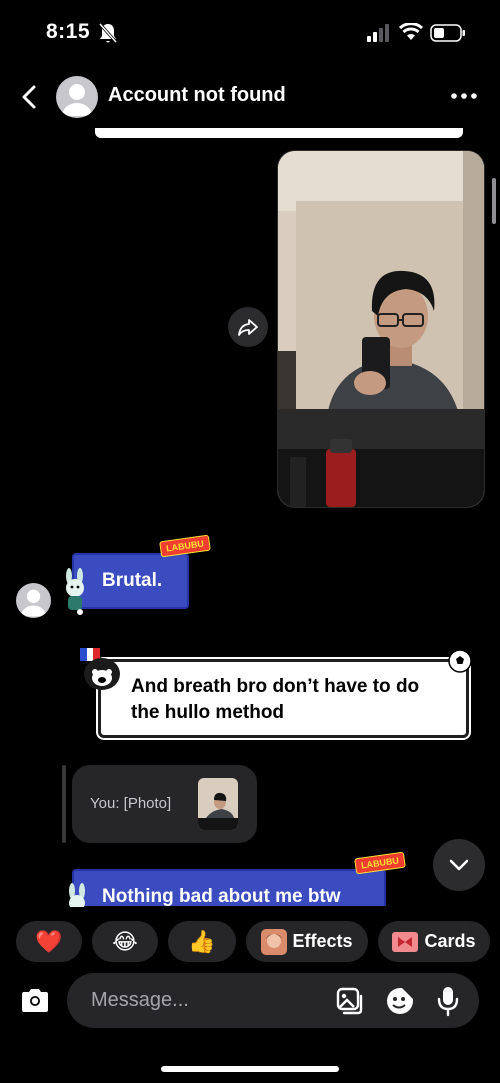 The width and height of the screenshot is (500, 1083). Describe the element at coordinates (494, 201) in the screenshot. I see `scrollbar` at that location.